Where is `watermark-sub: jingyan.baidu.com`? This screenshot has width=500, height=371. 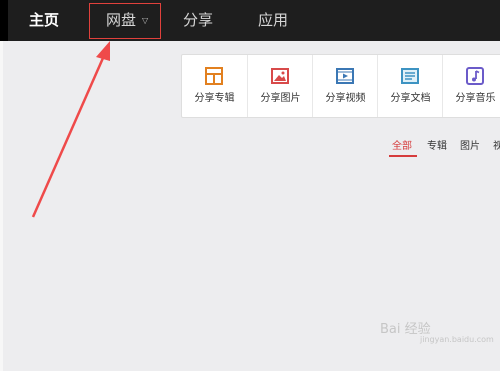
watermark-sub: jingyan.baidu.com is located at coordinates (457, 339).